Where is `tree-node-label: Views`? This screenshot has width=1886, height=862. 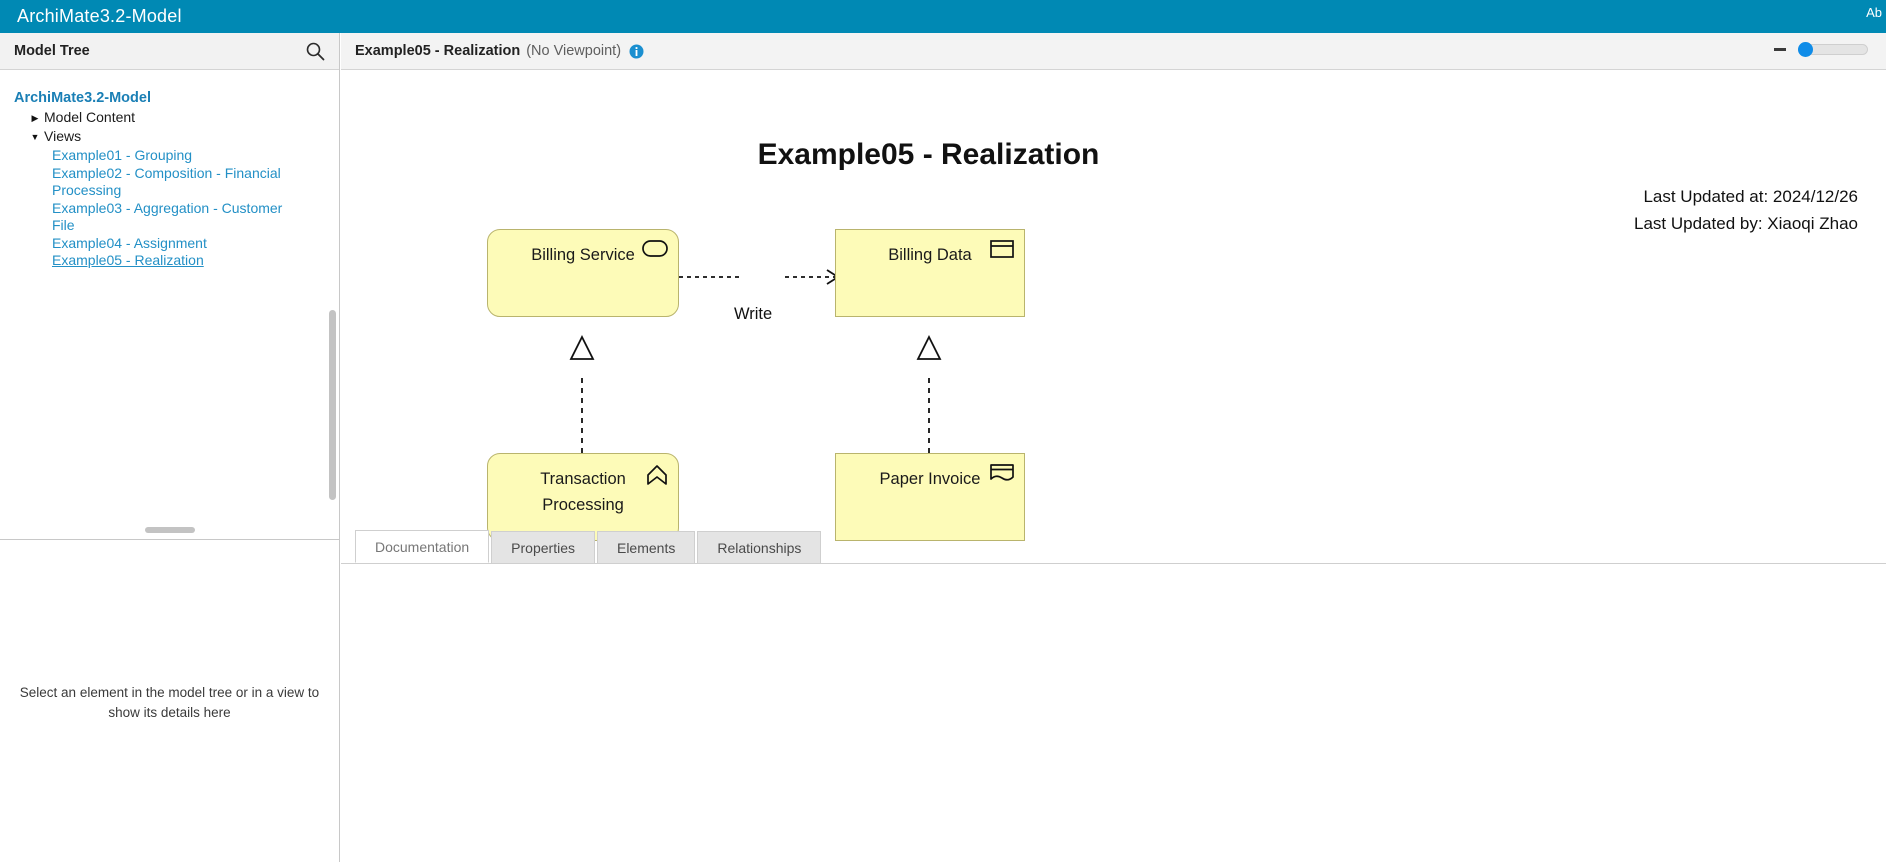 tree-node-label: Views is located at coordinates (63, 136).